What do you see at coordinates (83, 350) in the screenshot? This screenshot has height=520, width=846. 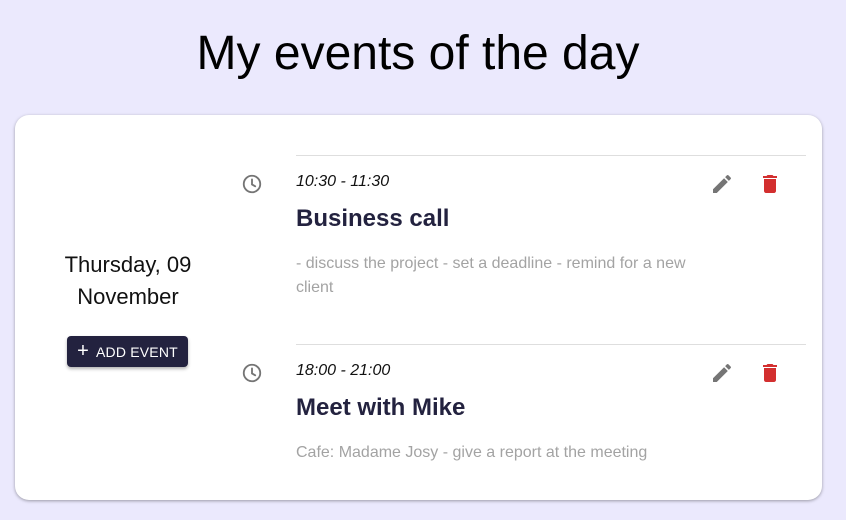 I see `plus-icon: +` at bounding box center [83, 350].